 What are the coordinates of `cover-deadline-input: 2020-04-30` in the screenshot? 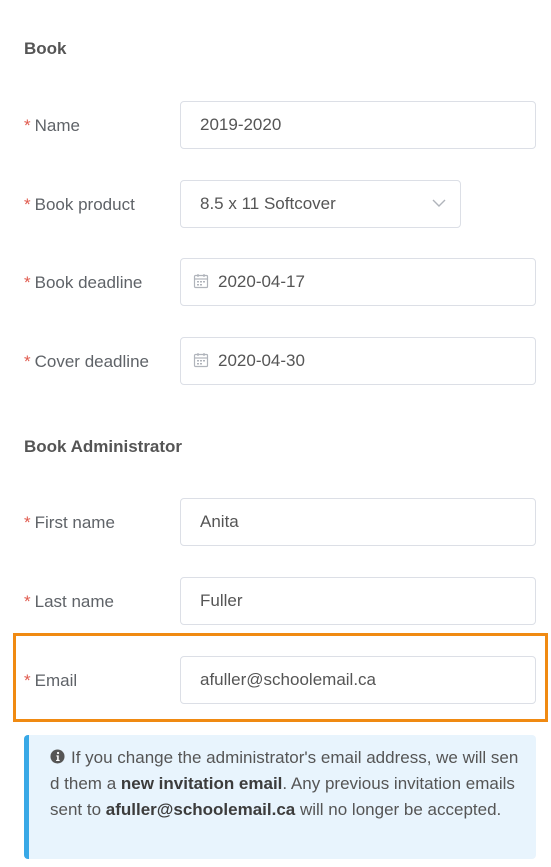 It's located at (358, 361).